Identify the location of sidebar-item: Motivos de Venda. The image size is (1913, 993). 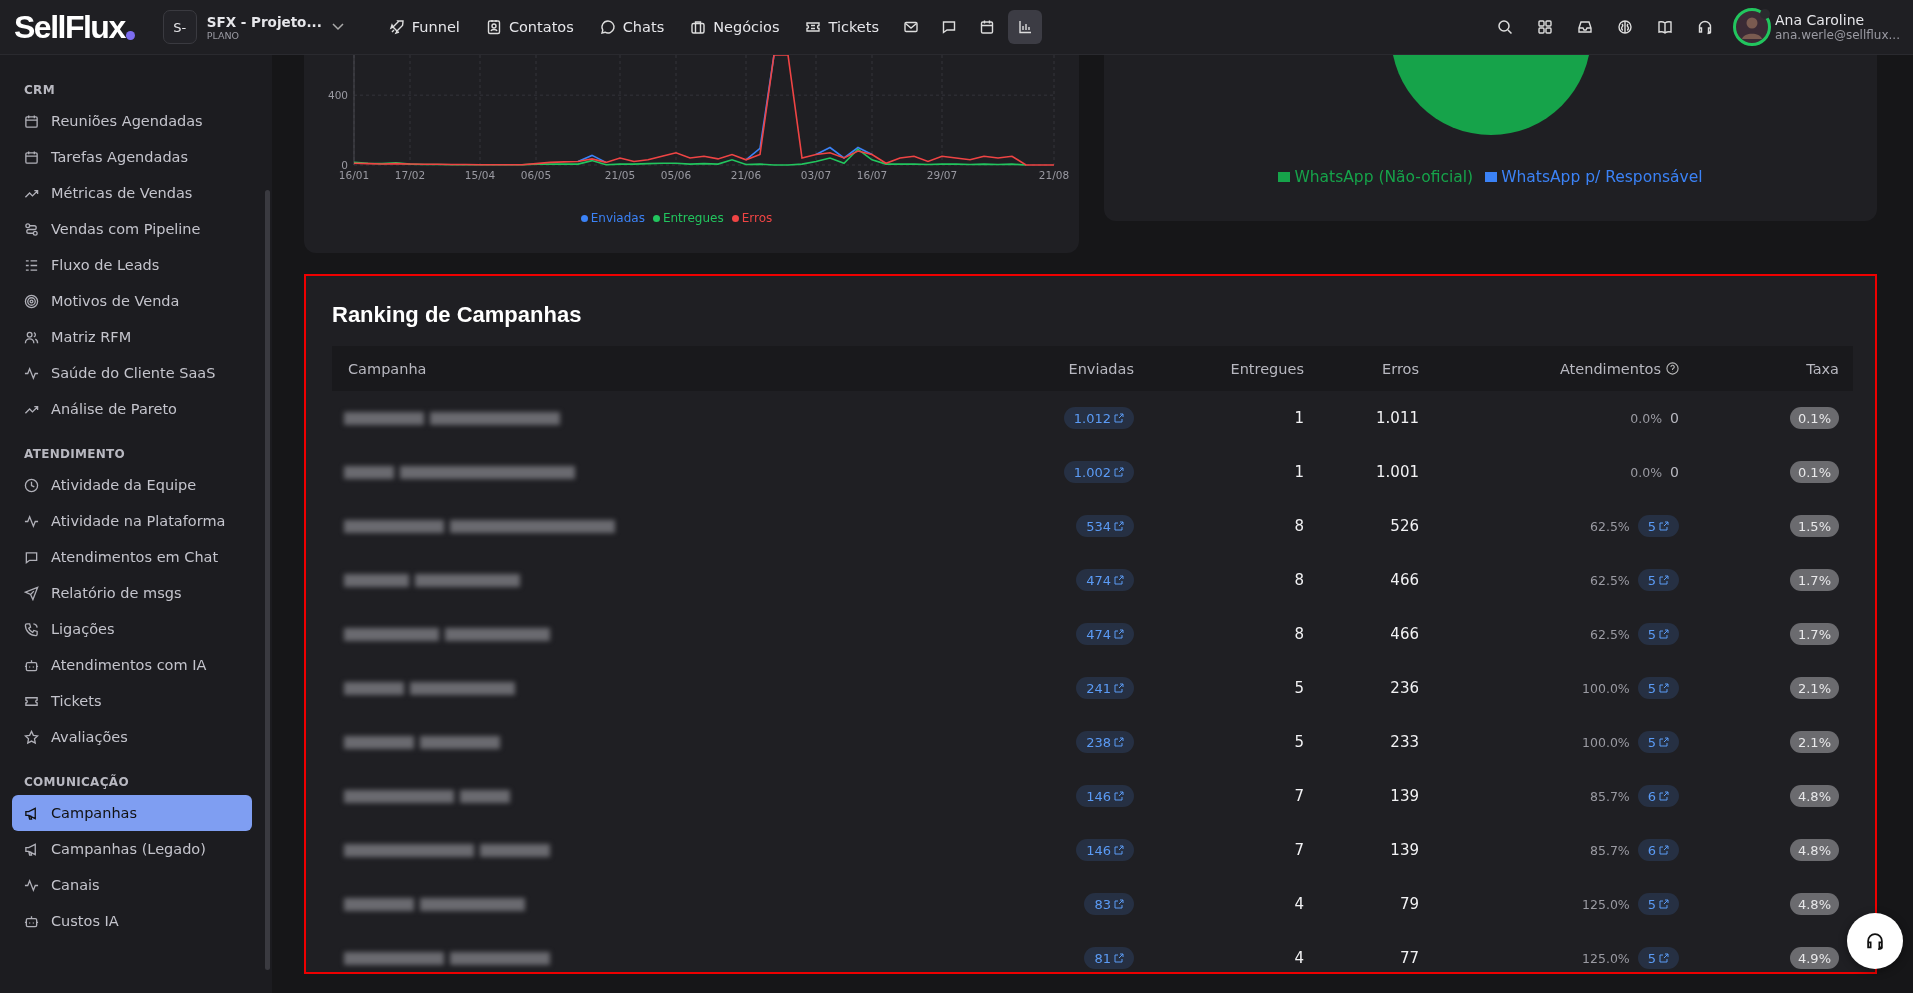
(132, 301).